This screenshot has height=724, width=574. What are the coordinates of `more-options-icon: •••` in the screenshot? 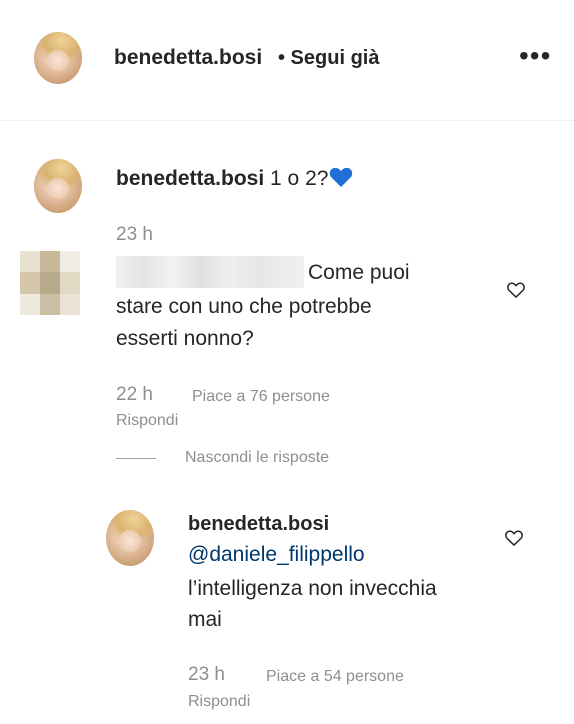 It's located at (535, 56).